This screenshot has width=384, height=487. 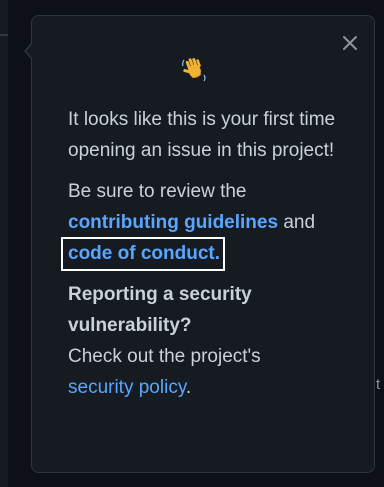 What do you see at coordinates (143, 254) in the screenshot?
I see `code-of-conduct-link: code of conduct.` at bounding box center [143, 254].